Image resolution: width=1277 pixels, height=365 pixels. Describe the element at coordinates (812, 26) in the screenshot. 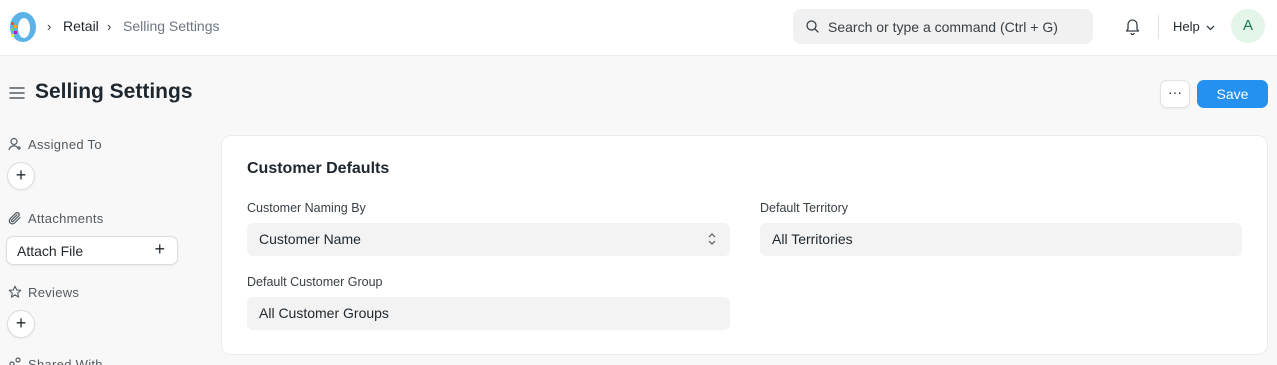

I see `search-icon` at that location.